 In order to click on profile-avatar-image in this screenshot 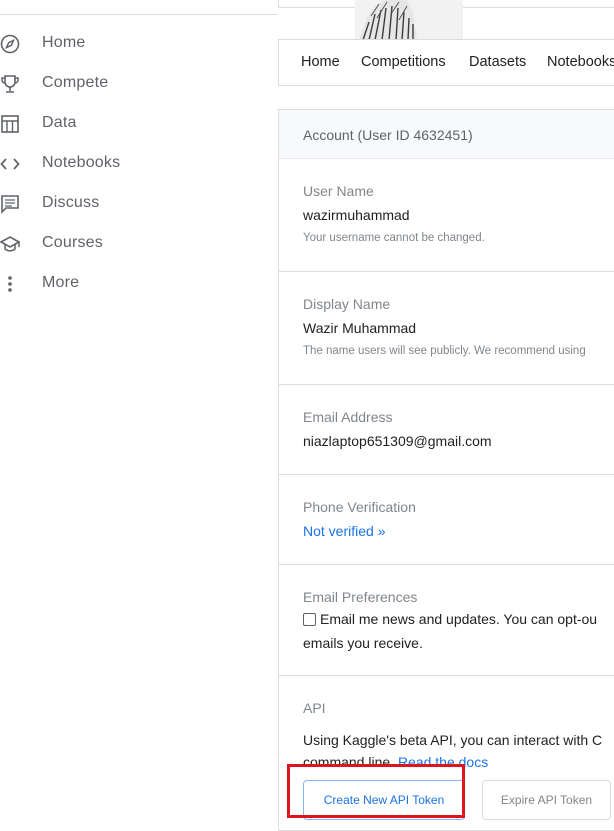, I will do `click(409, 20)`.